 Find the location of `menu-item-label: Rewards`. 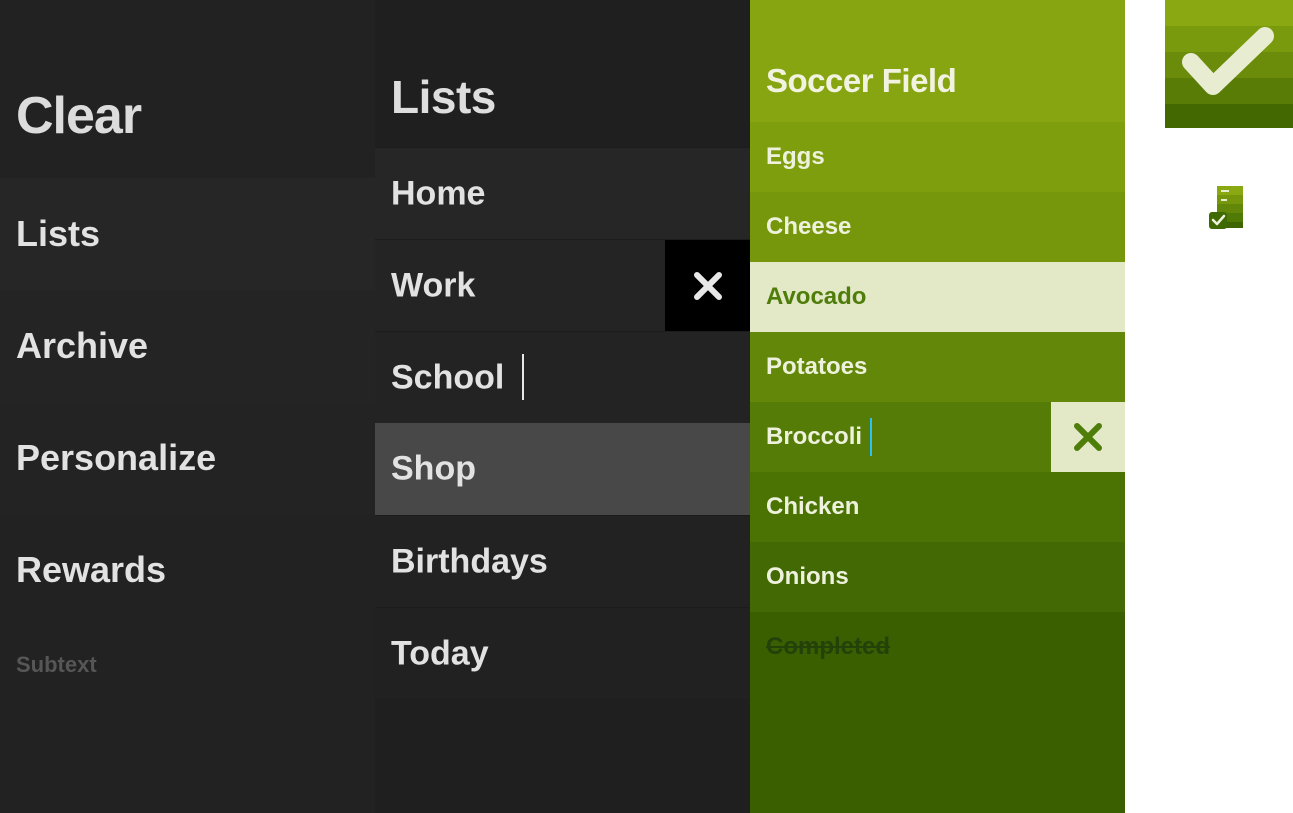

menu-item-label: Rewards is located at coordinates (91, 569).